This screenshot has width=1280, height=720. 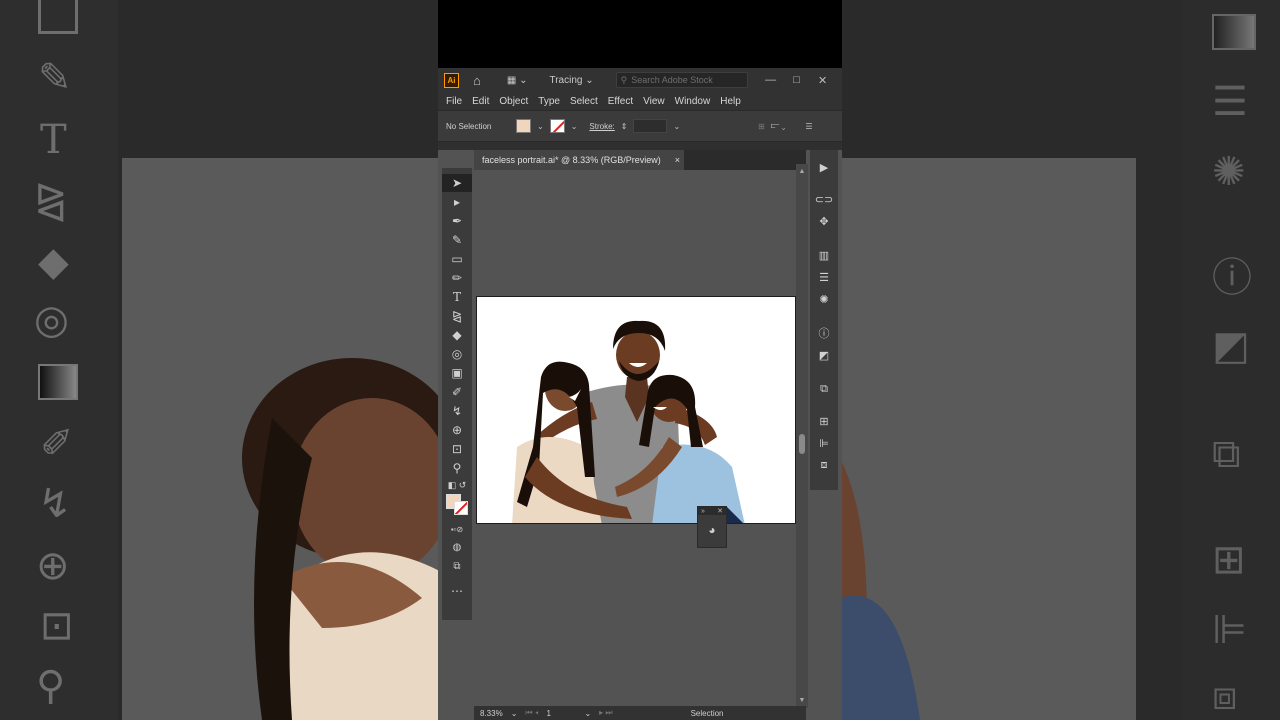 What do you see at coordinates (457, 566) in the screenshot?
I see `screen-mode-icon: ⧉` at bounding box center [457, 566].